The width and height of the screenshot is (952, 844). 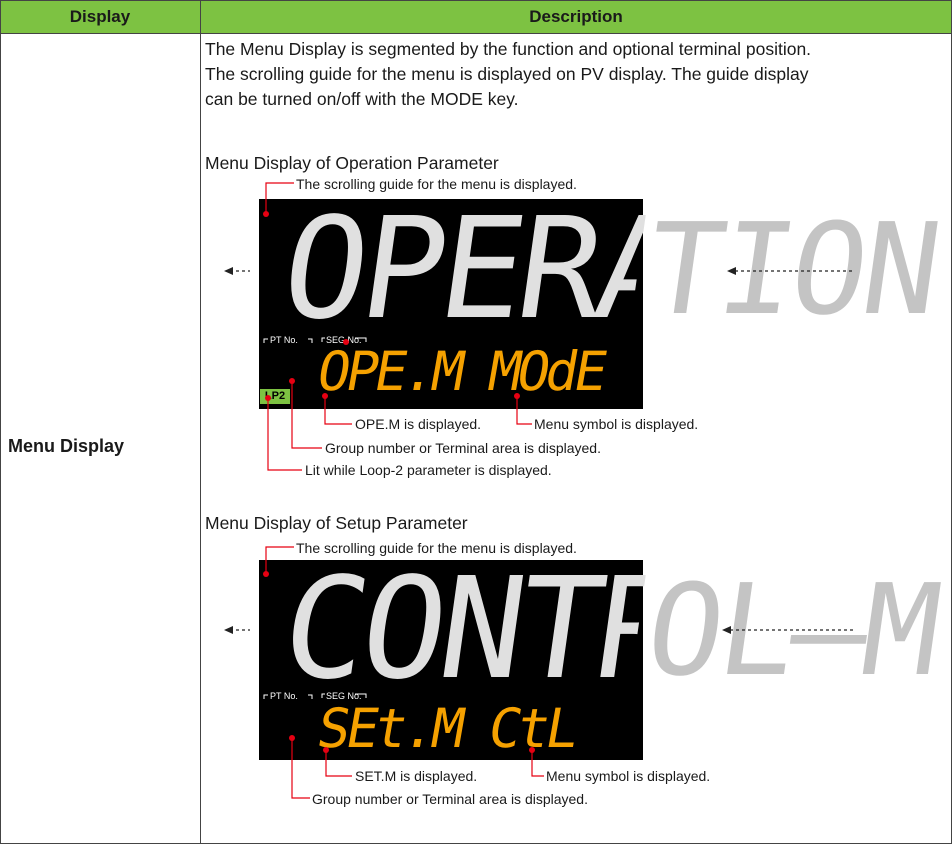 I want to click on operation-seg-bracket-right, so click(x=361, y=339).